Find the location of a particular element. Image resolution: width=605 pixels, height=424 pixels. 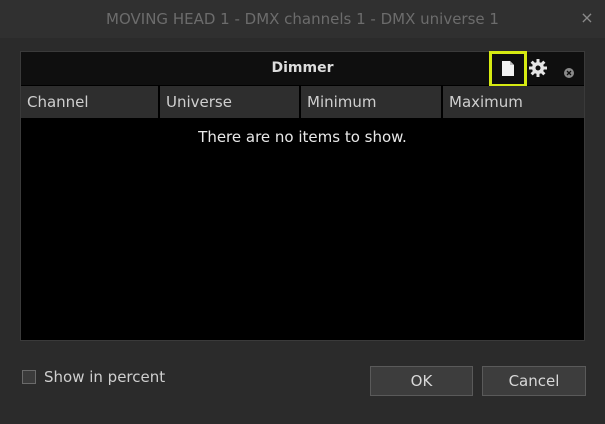

empty-list-message: There are no items to show. is located at coordinates (302, 137).